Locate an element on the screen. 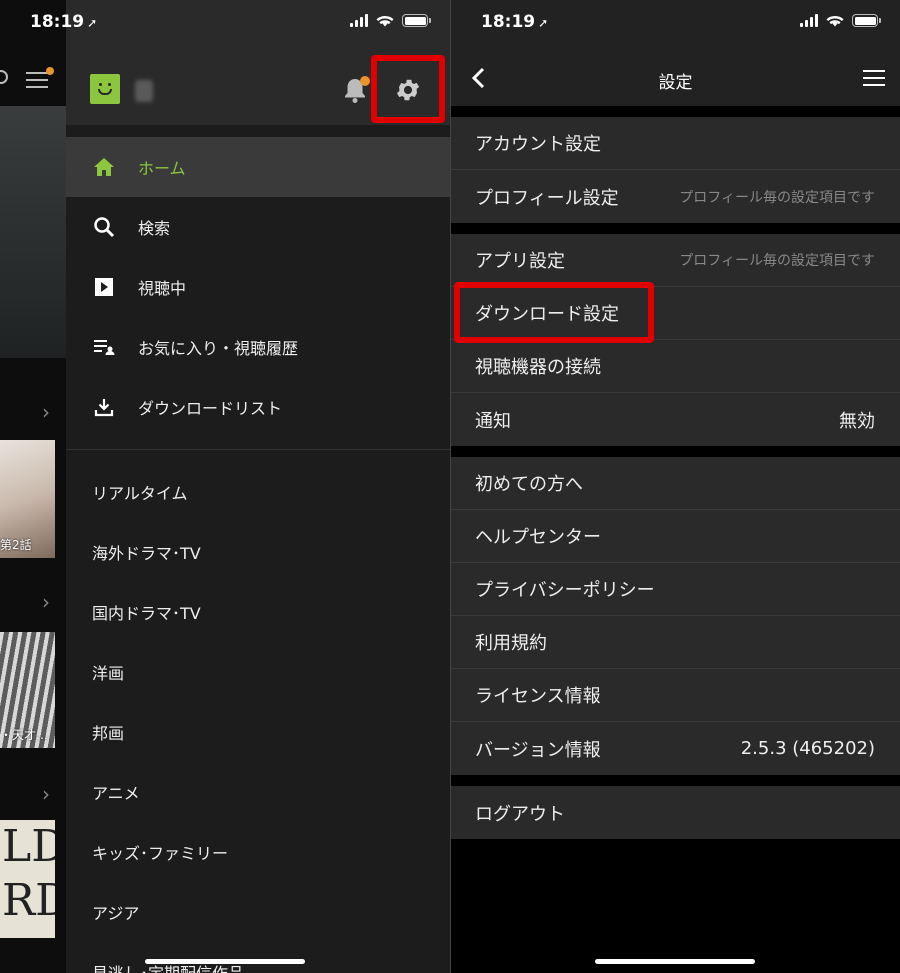 This screenshot has width=900, height=973. menu-item-watching: 視聴中 is located at coordinates (258, 287).